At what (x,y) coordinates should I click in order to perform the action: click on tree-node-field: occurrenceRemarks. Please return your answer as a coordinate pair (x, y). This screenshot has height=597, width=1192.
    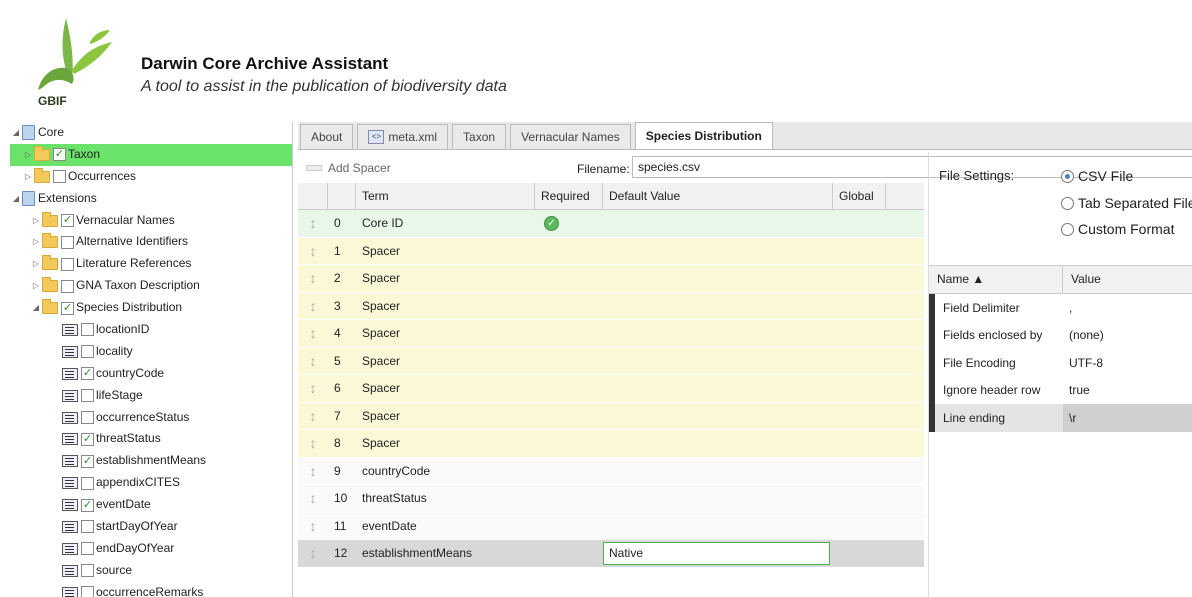
    Looking at the image, I should click on (151, 589).